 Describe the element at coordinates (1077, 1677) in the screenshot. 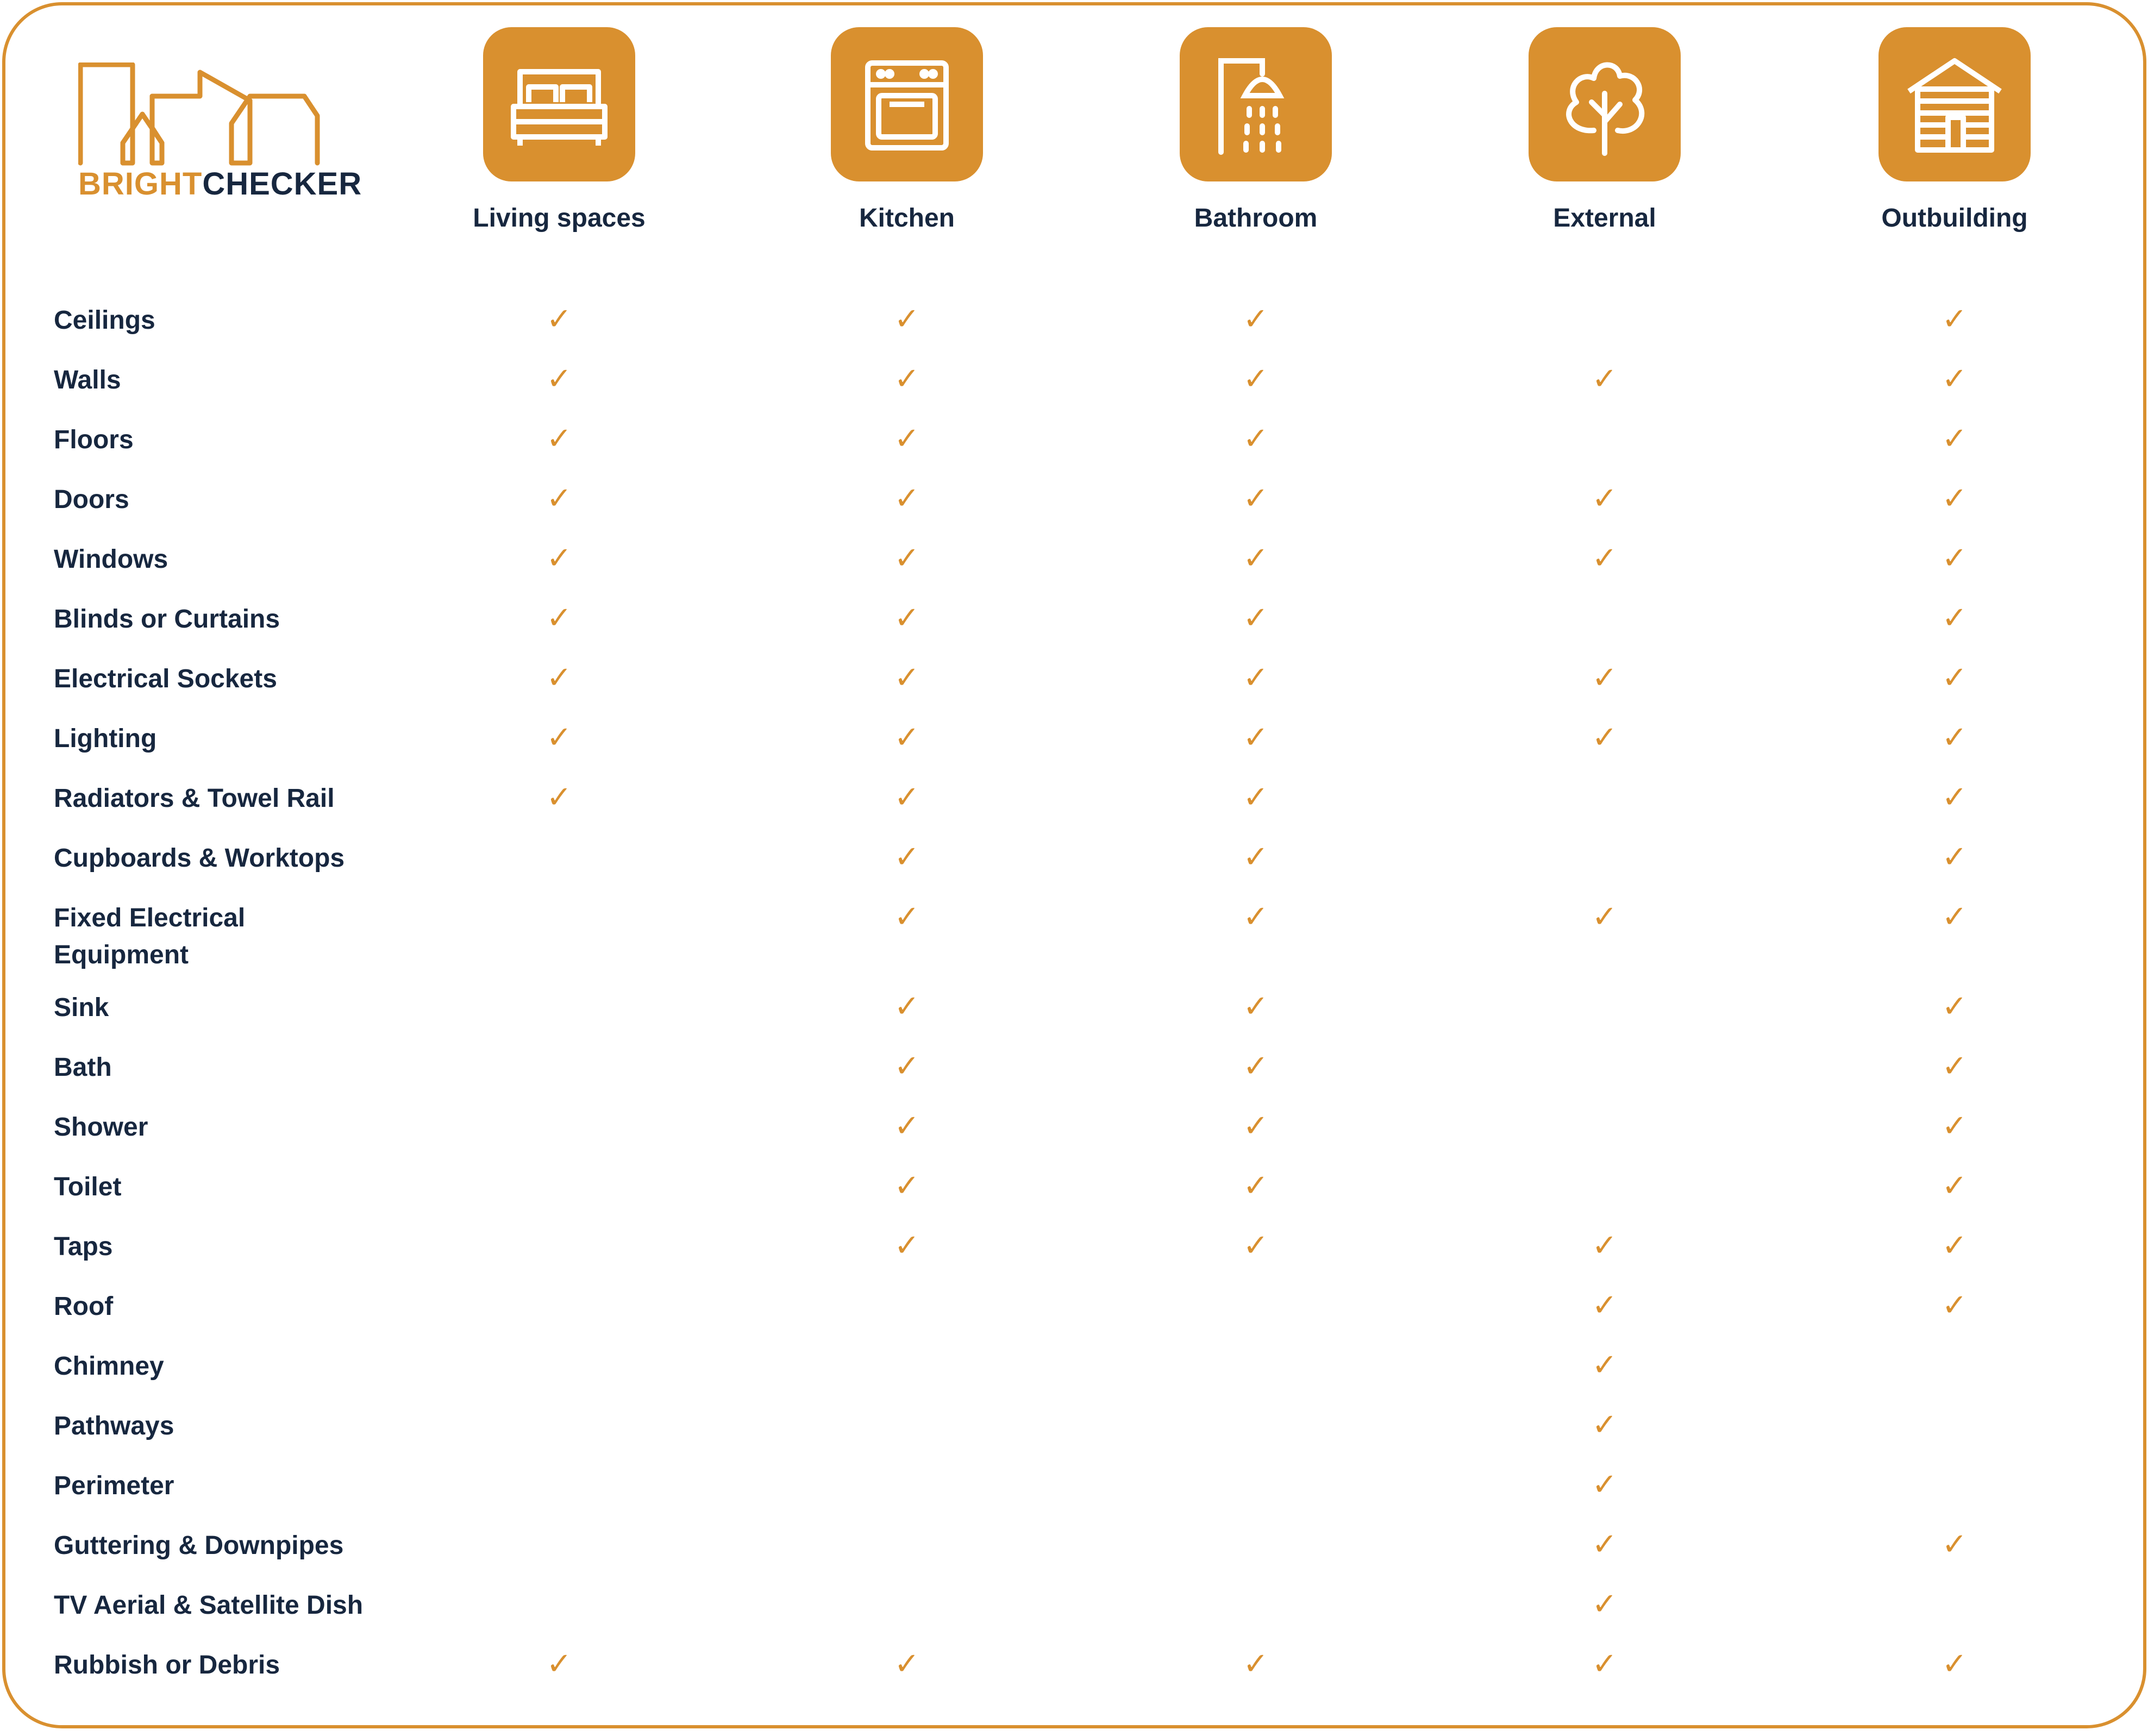

I see `table-row: Rubbish or Debris ✓ ✓ ✓ ✓ ✓` at that location.